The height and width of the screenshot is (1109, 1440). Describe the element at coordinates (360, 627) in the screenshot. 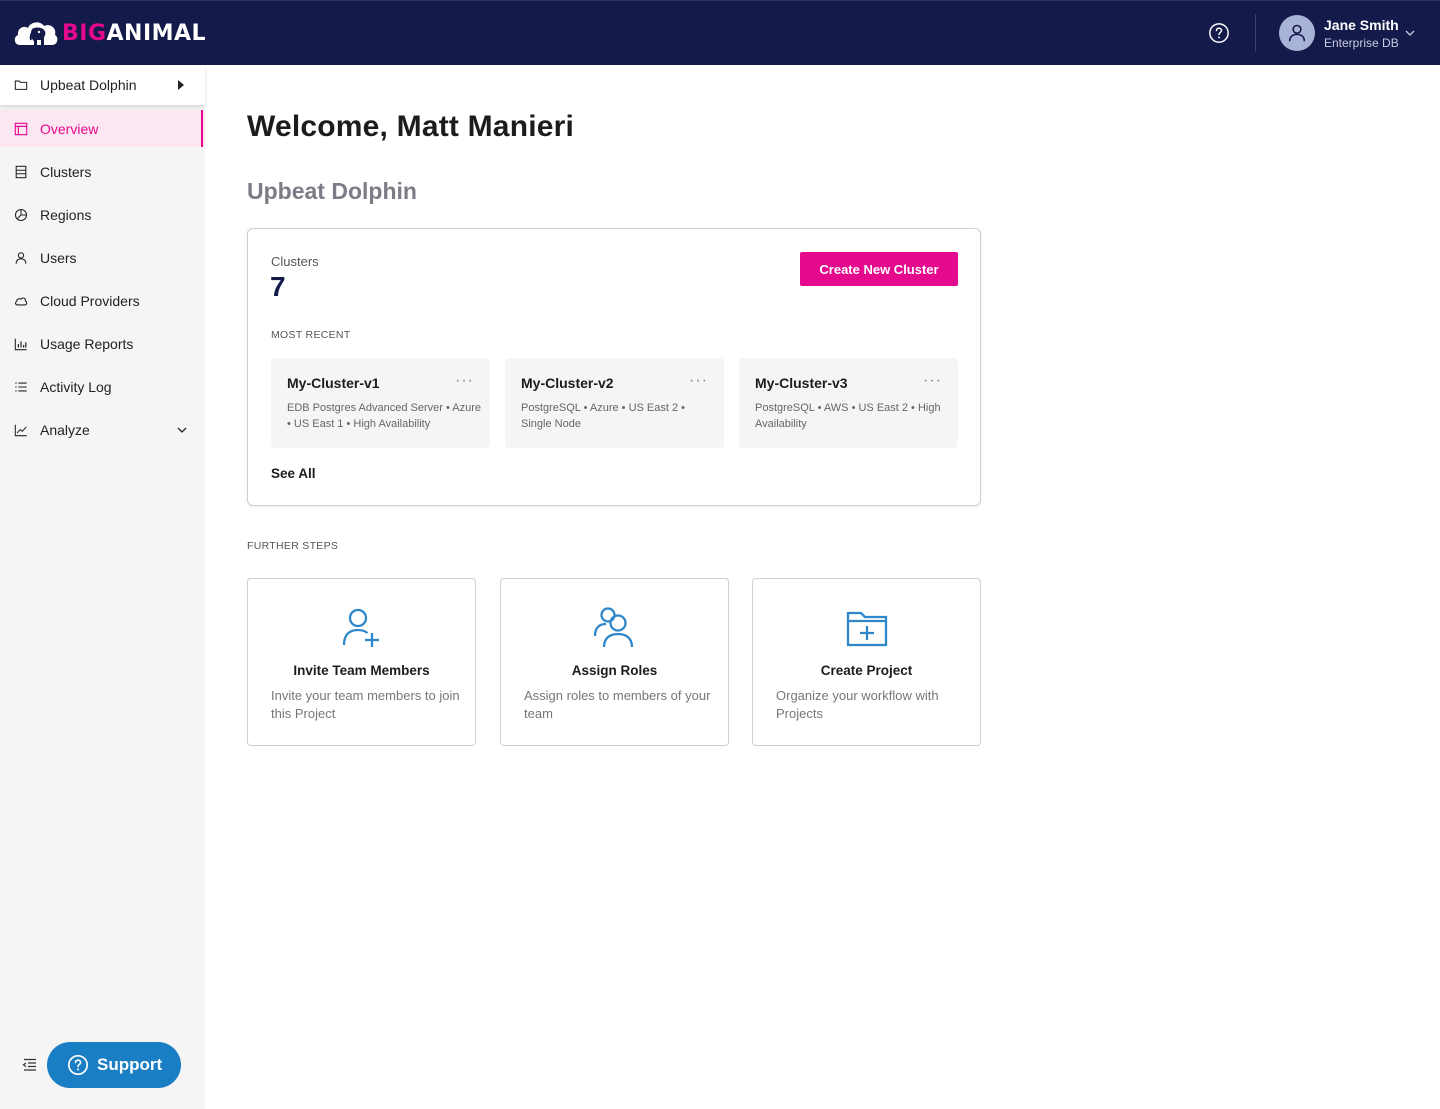

I see `user-plus-icon` at that location.